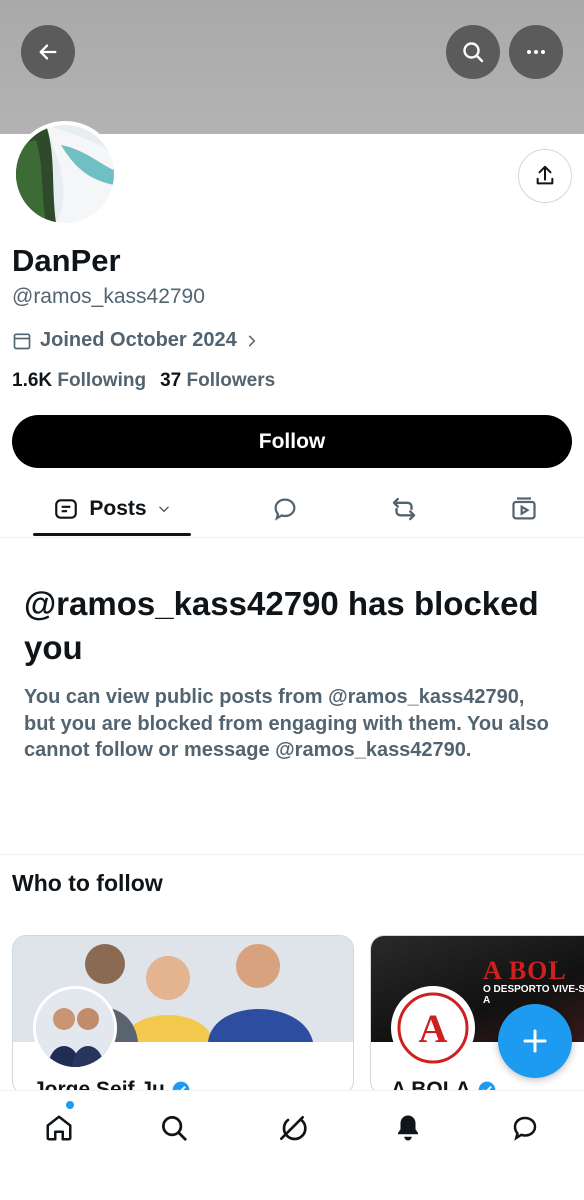  What do you see at coordinates (66, 509) in the screenshot?
I see `posts-icon` at bounding box center [66, 509].